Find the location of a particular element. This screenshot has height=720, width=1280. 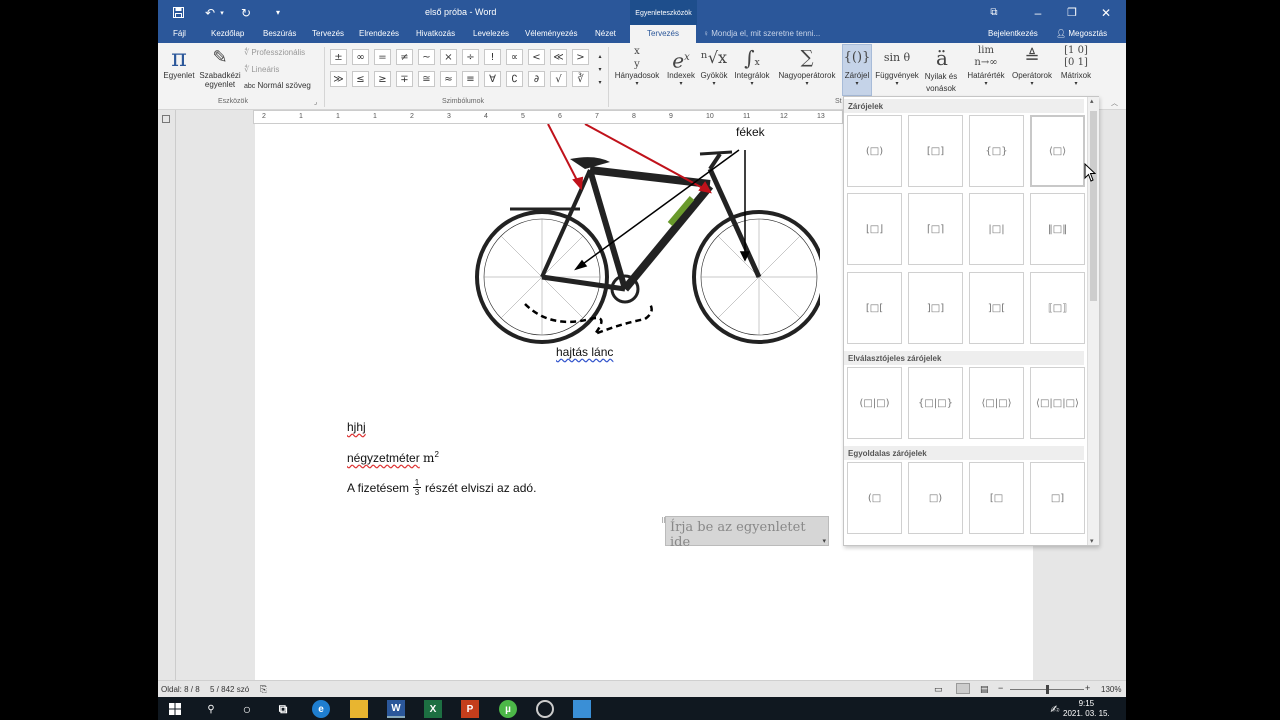

radical-button: ⁿ√x Gyökök ▾ is located at coordinates (714, 66).